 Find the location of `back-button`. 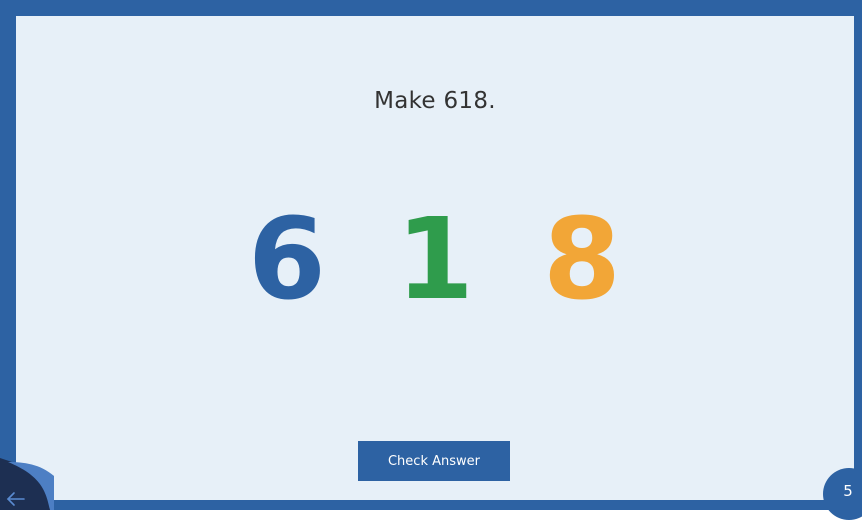

back-button is located at coordinates (27, 484).